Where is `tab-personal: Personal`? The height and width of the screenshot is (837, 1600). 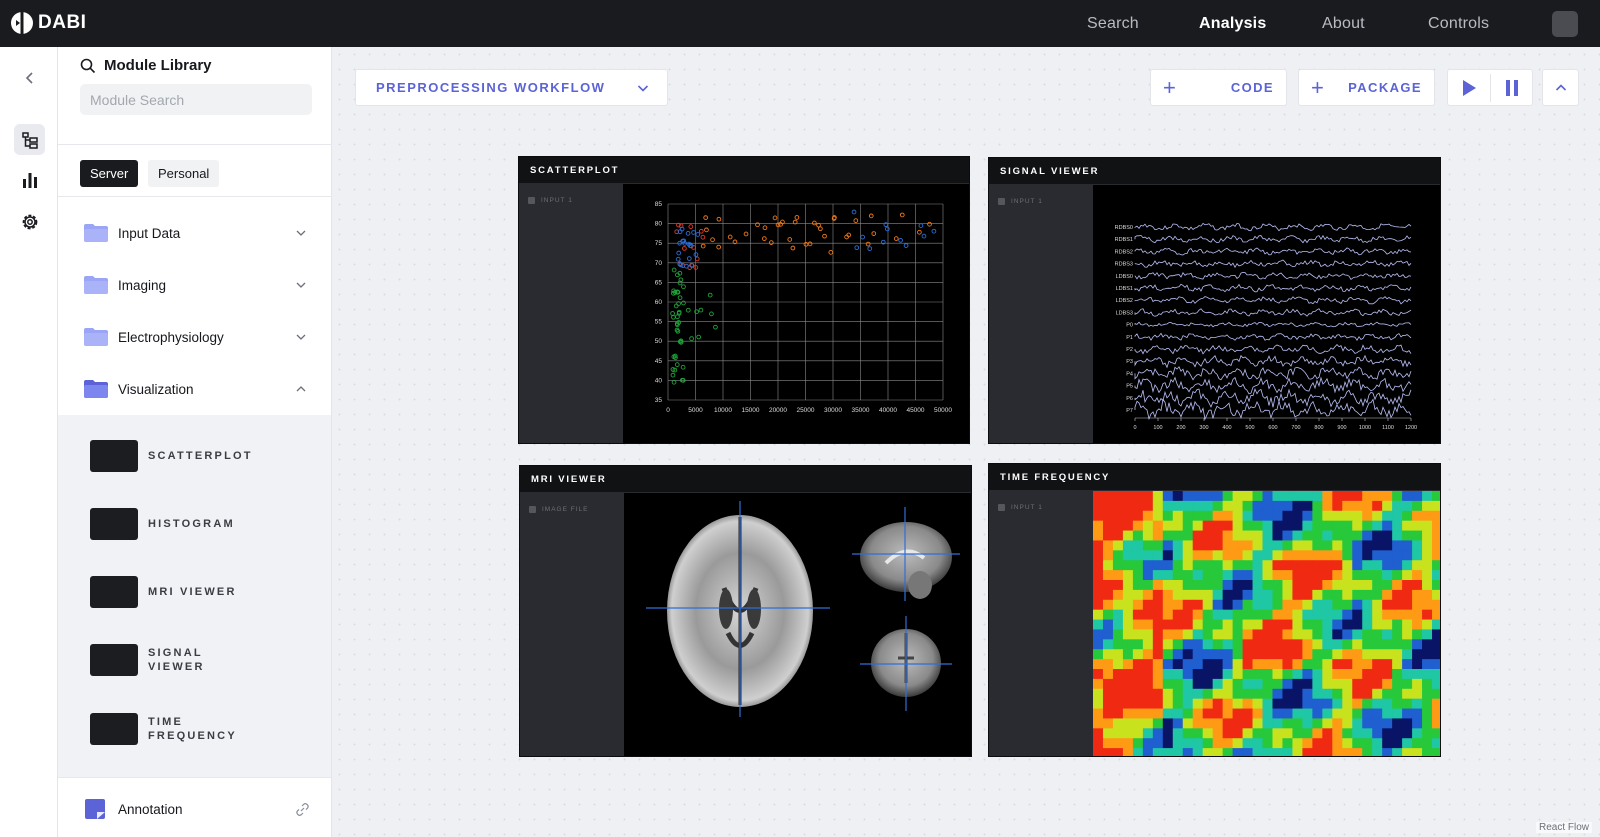 tab-personal: Personal is located at coordinates (184, 173).